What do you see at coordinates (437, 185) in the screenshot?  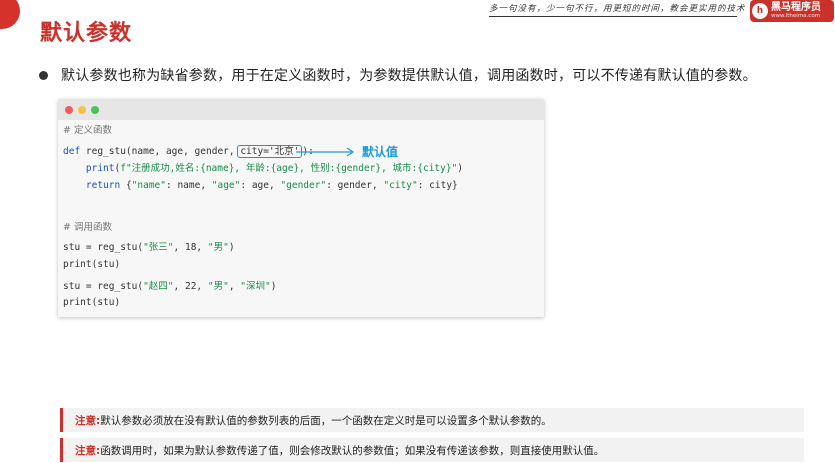 I see `code-dict-value: : city}` at bounding box center [437, 185].